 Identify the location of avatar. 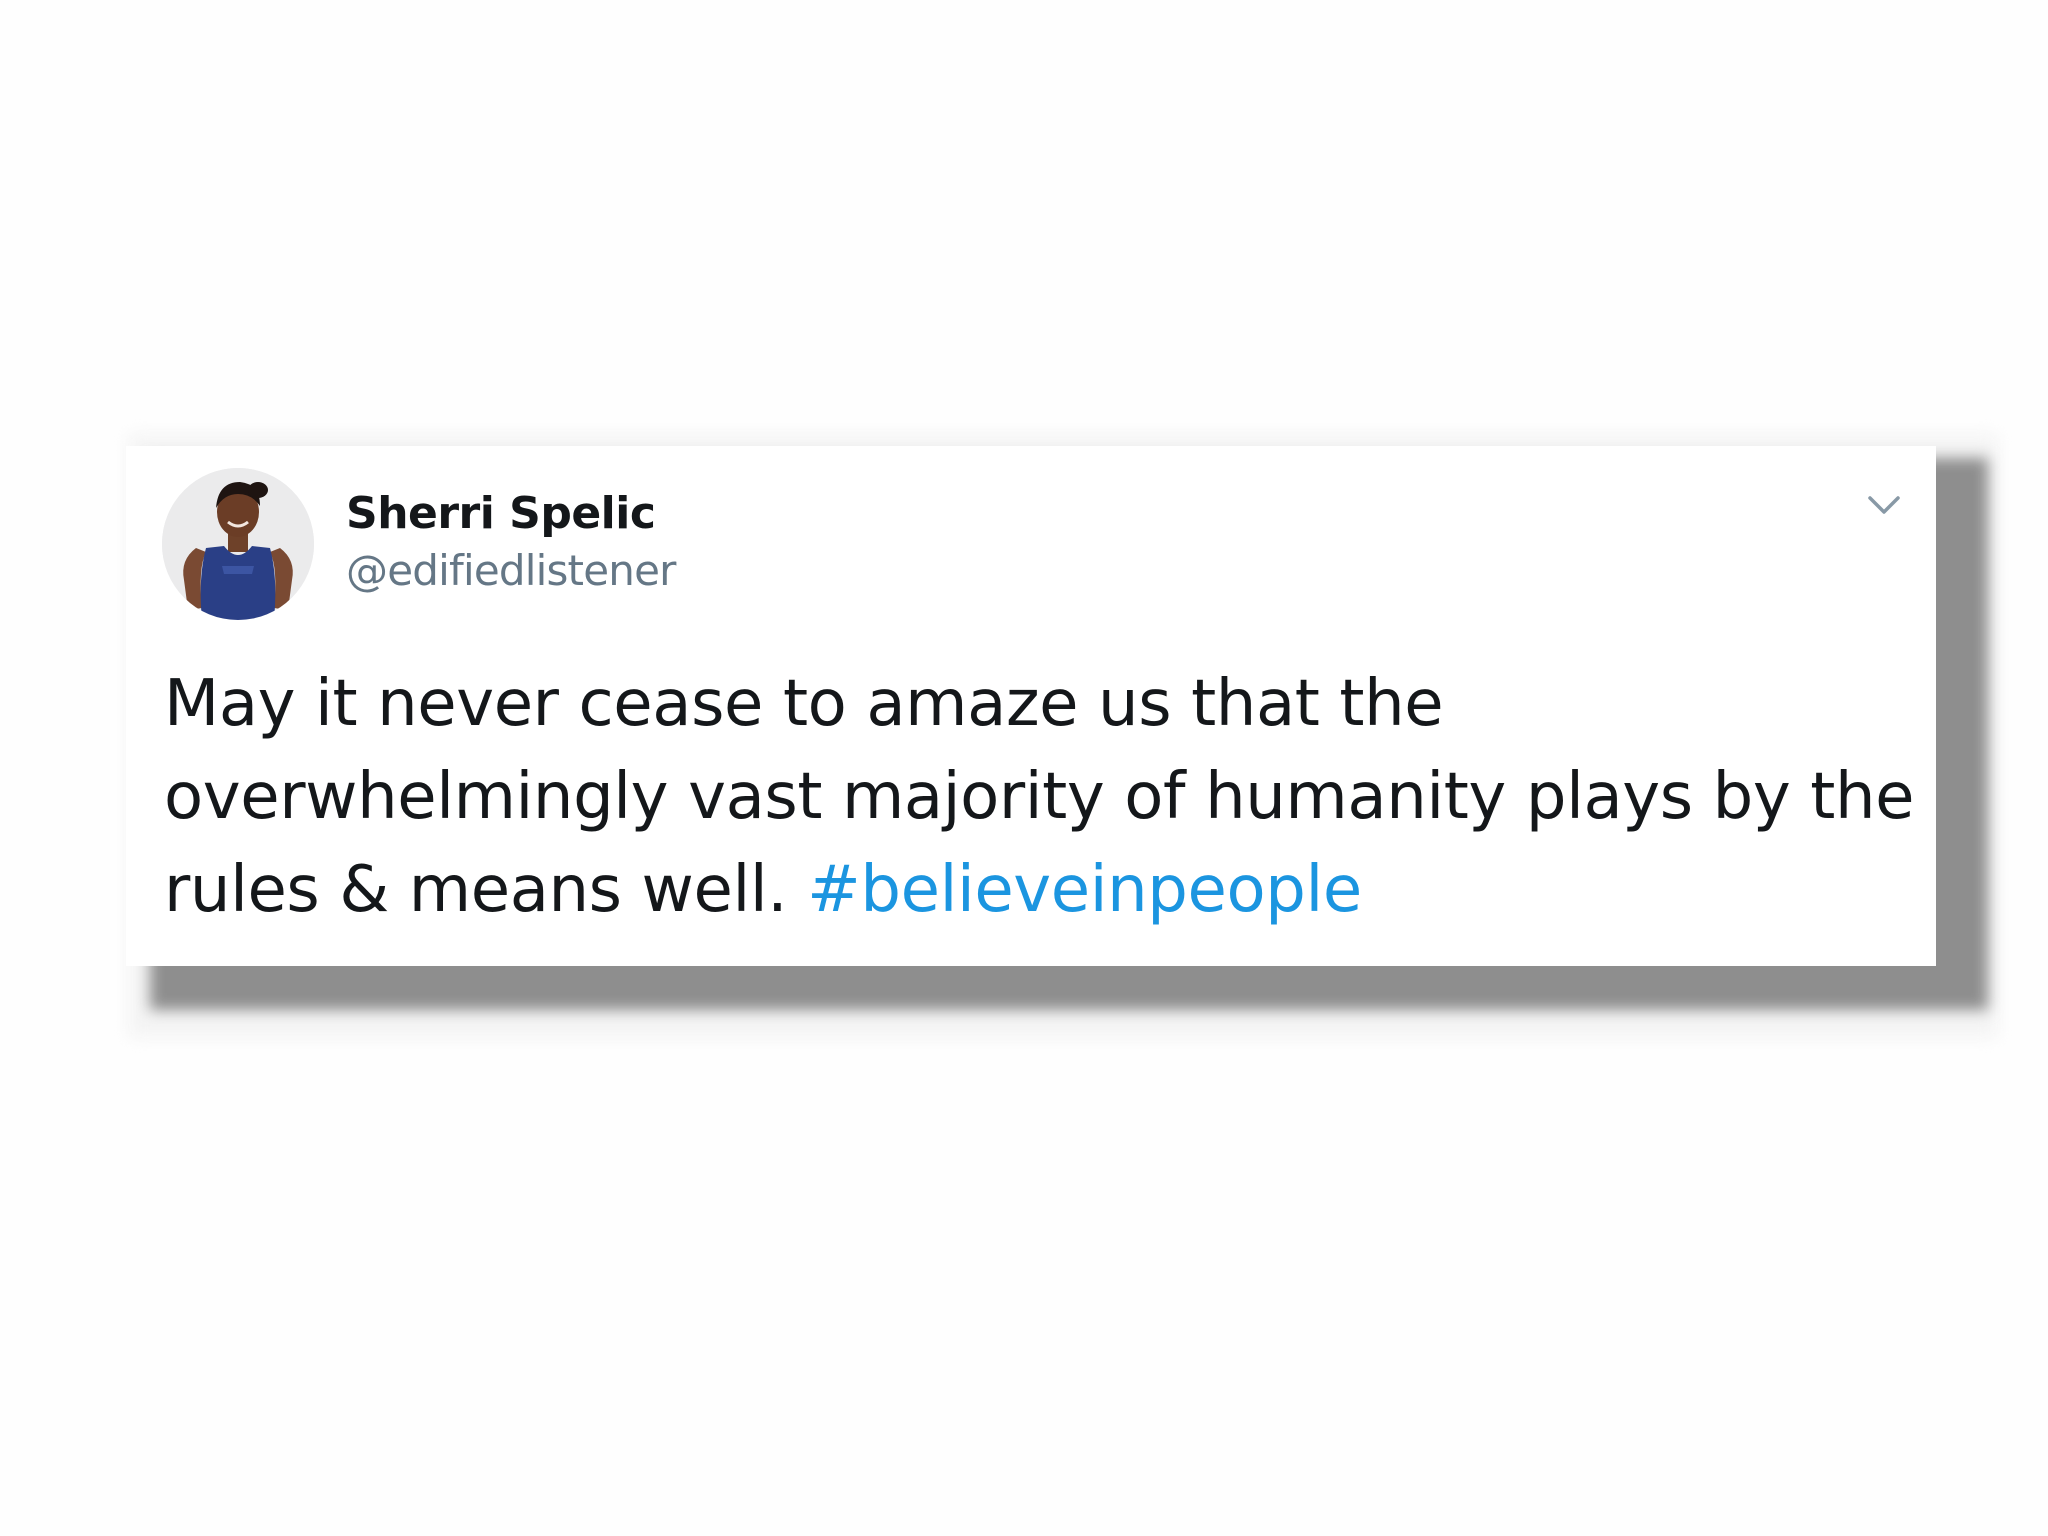
(238, 544).